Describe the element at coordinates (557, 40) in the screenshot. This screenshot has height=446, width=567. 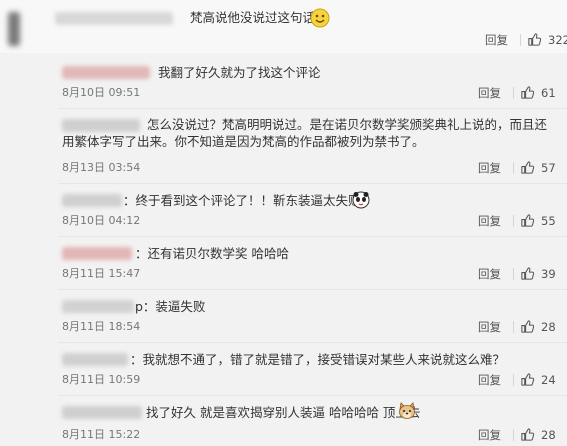
I see `like-count: 322` at that location.